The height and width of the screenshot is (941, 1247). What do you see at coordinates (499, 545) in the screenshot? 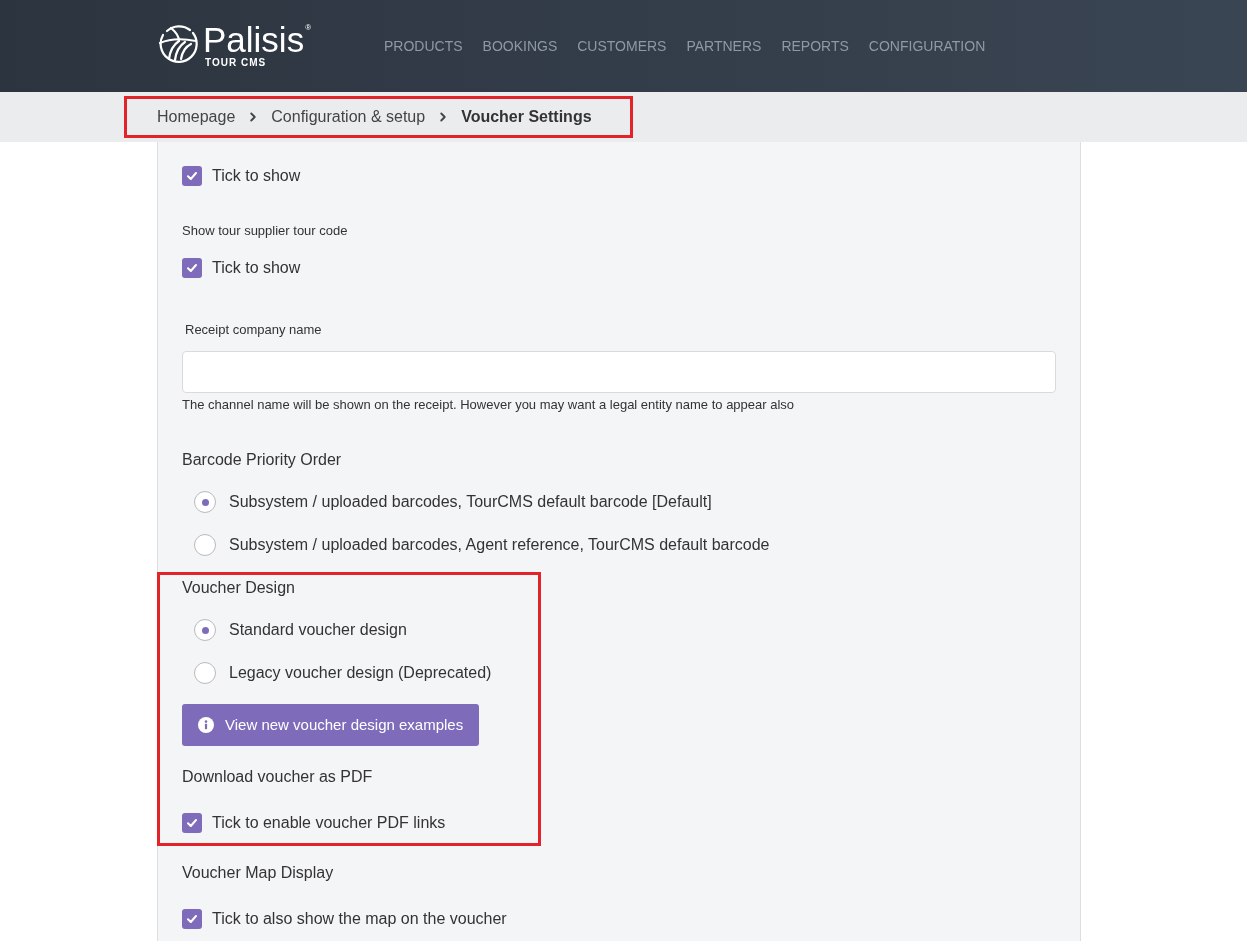
I see `radio-label: Subsystem / uploaded barcodes, Agent reference, TourCMS default barcode` at bounding box center [499, 545].